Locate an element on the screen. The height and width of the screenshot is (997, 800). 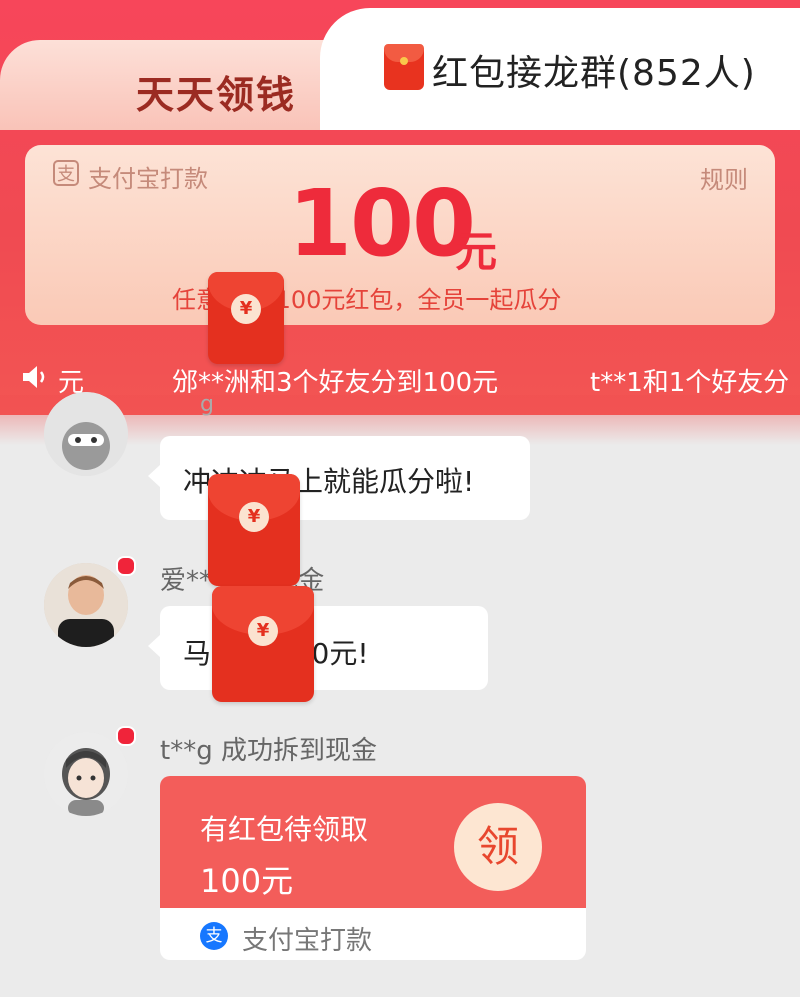
hongbao-title: 有红包待领取 is located at coordinates (284, 829).